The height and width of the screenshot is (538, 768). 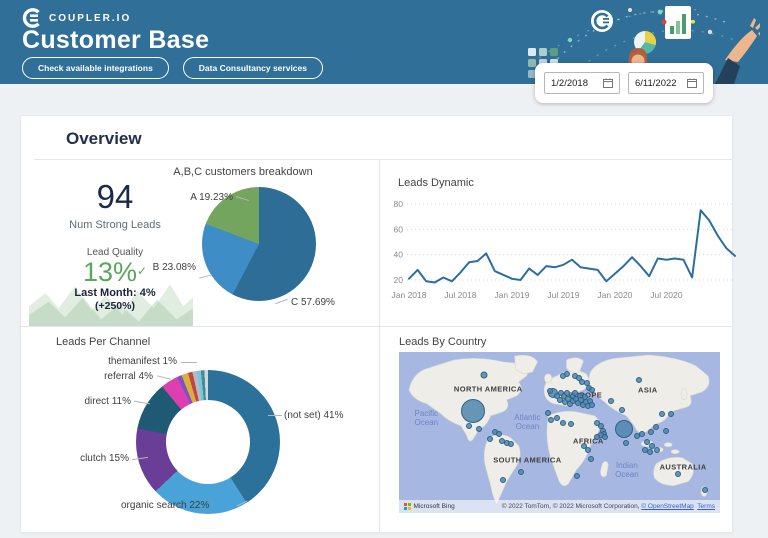 I want to click on check-integrations-button: Check available integrations, so click(x=95, y=68).